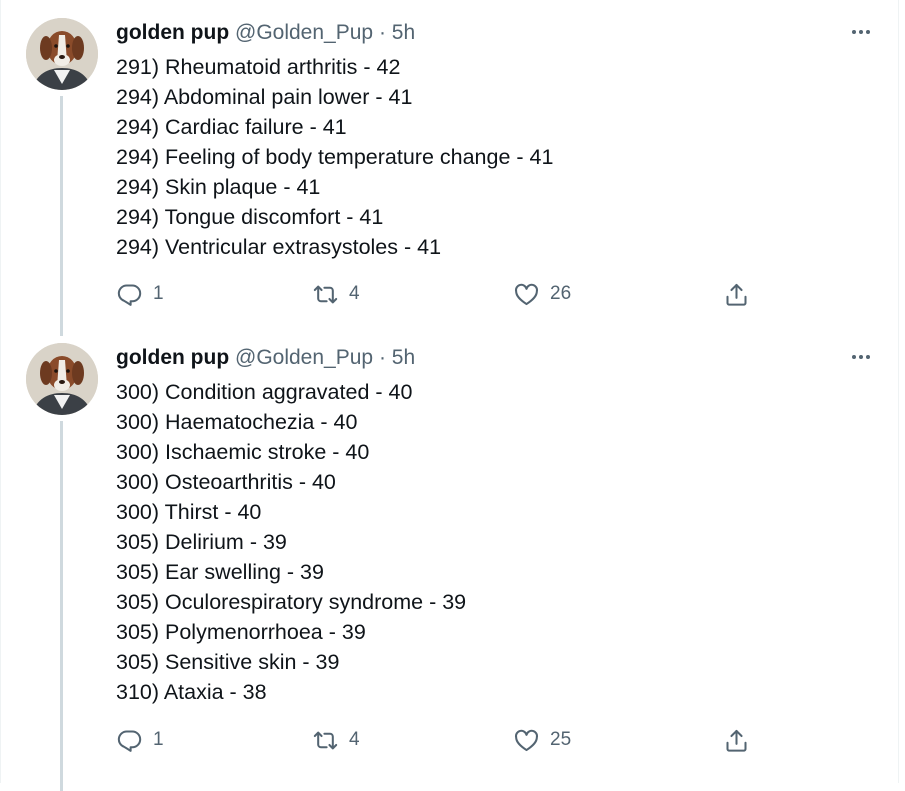 The width and height of the screenshot is (905, 791). Describe the element at coordinates (201, 542) in the screenshot. I see `tweet-text-line: 305) Delirium - 39` at that location.